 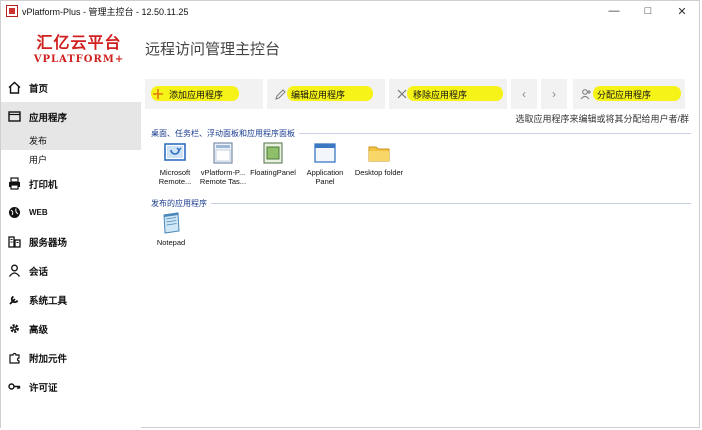 I want to click on sidebar-item-label: 应用程序, so click(x=48, y=118).